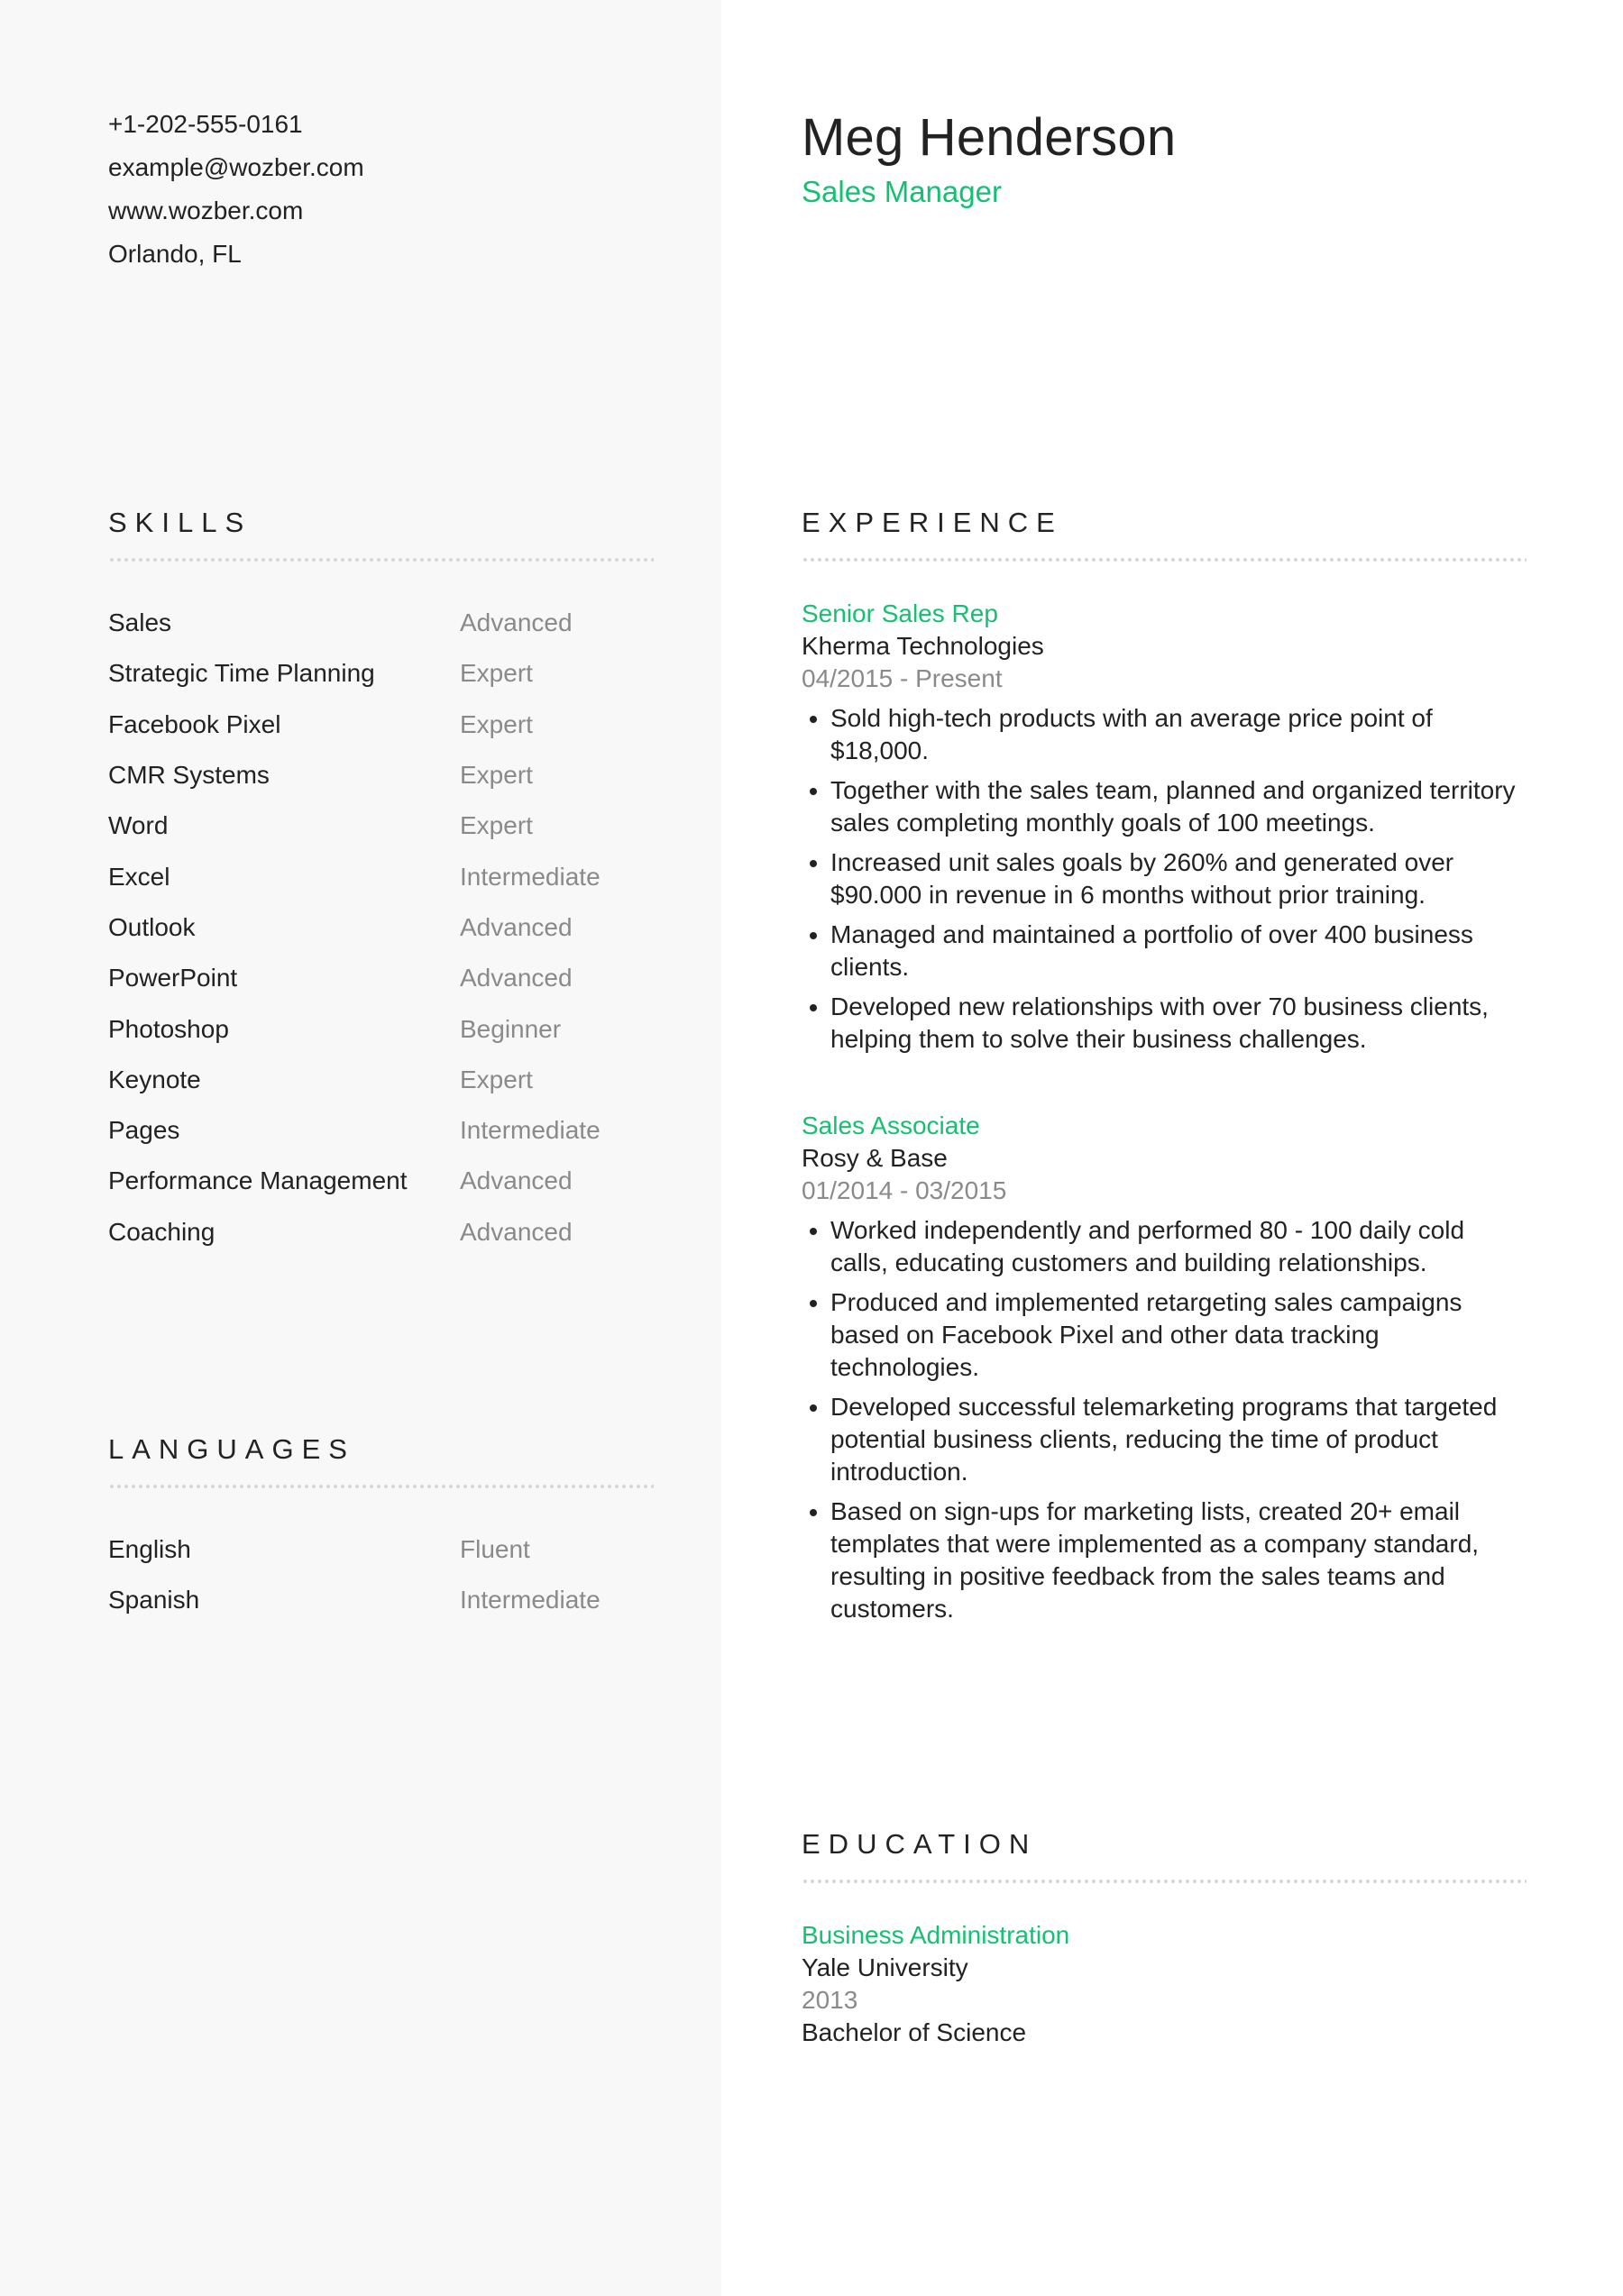  What do you see at coordinates (154, 1079) in the screenshot?
I see `skill-name: Keynote` at bounding box center [154, 1079].